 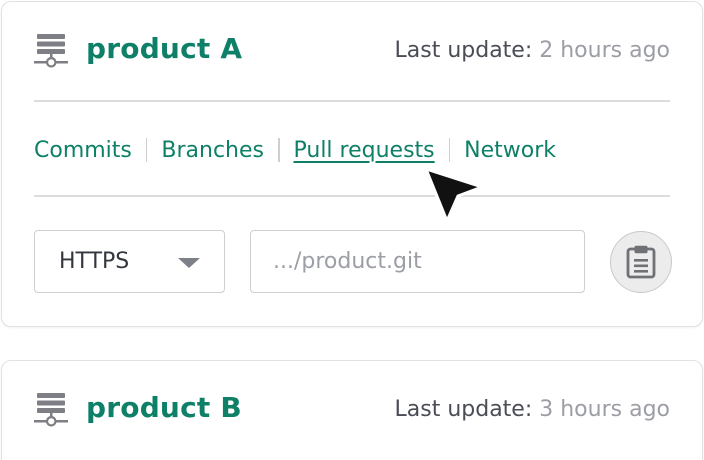 I want to click on repo-card-header: product A Last update: 2 hours ago, so click(x=352, y=51).